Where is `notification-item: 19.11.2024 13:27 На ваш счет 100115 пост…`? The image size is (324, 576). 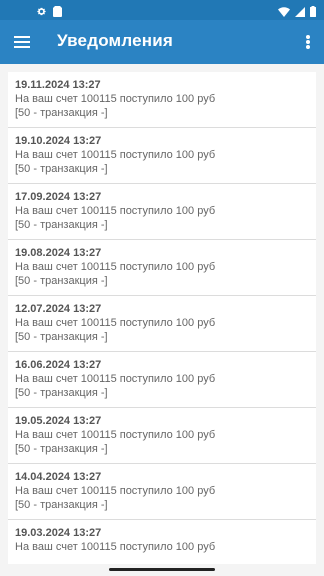
notification-item: 19.11.2024 13:27 На ваш счет 100115 пост… is located at coordinates (162, 100).